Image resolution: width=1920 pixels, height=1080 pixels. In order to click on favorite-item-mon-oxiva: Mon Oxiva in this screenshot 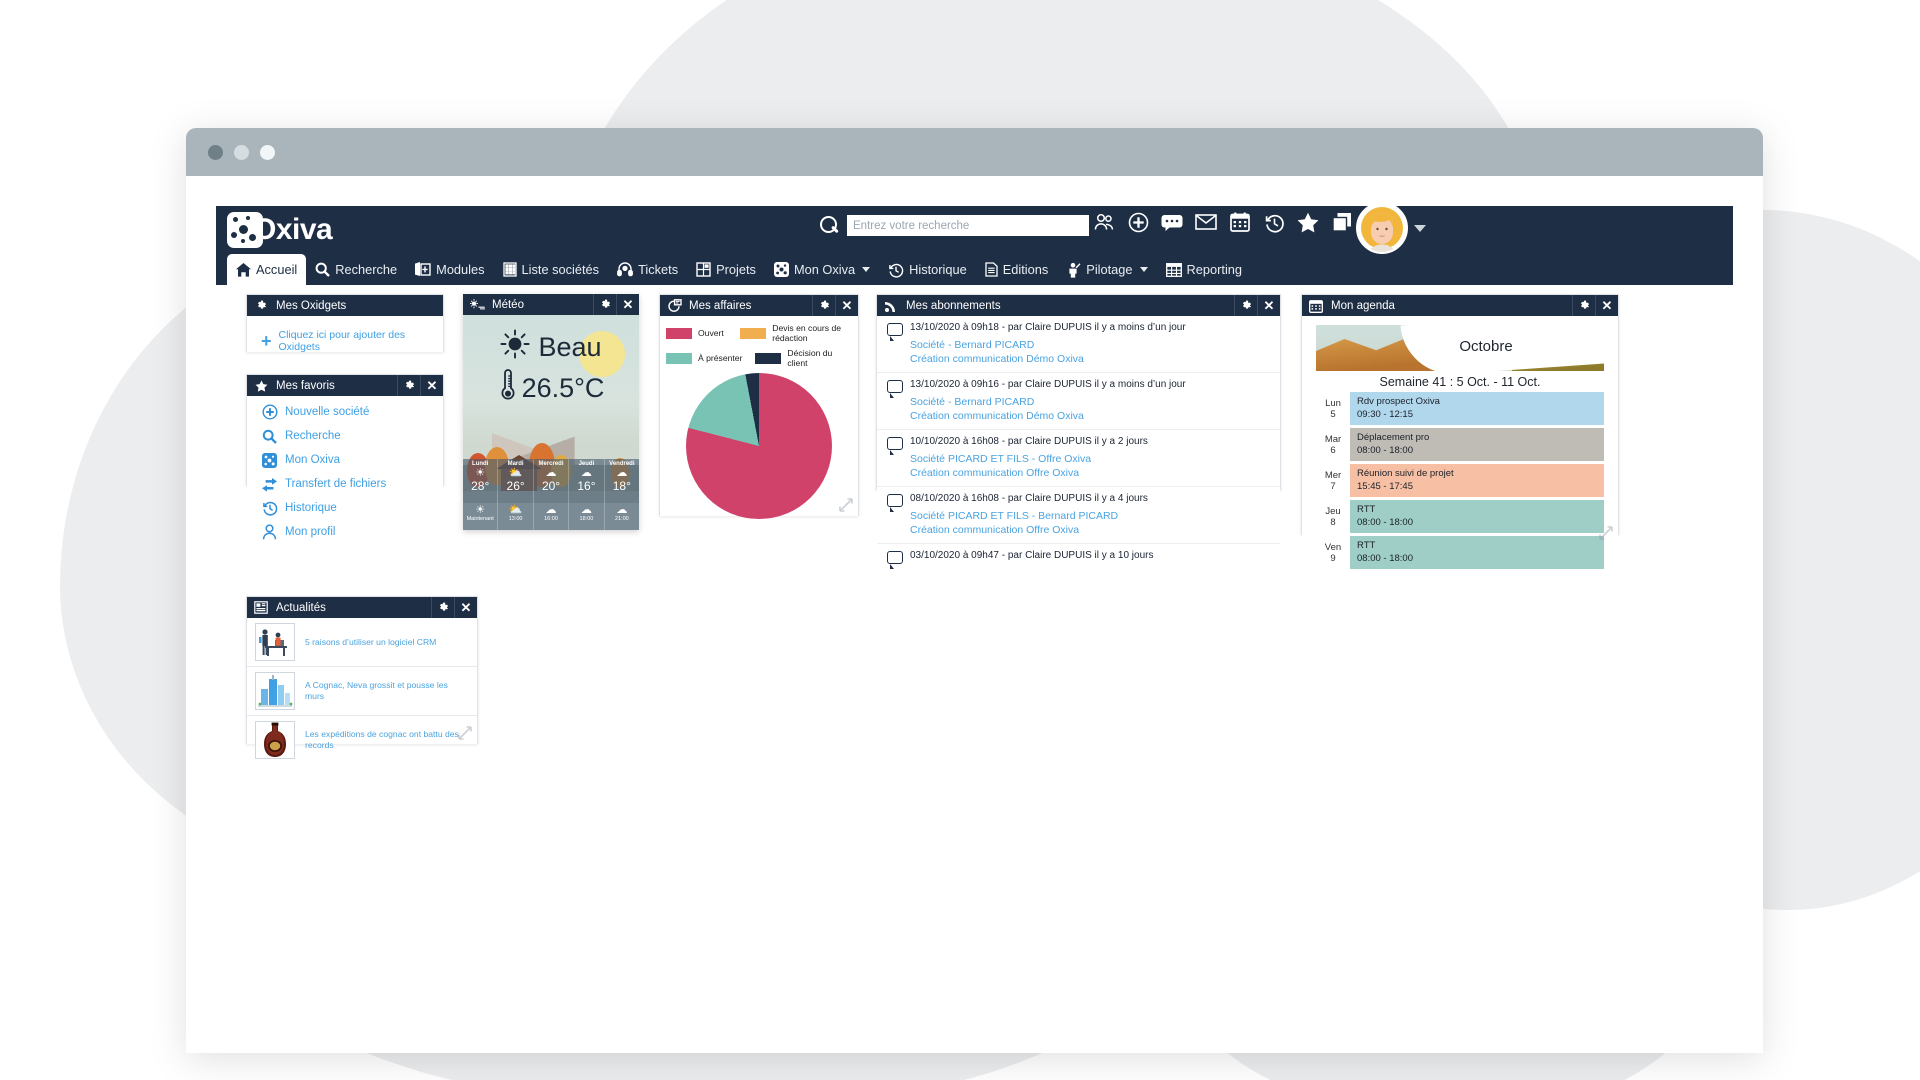, I will do `click(345, 460)`.